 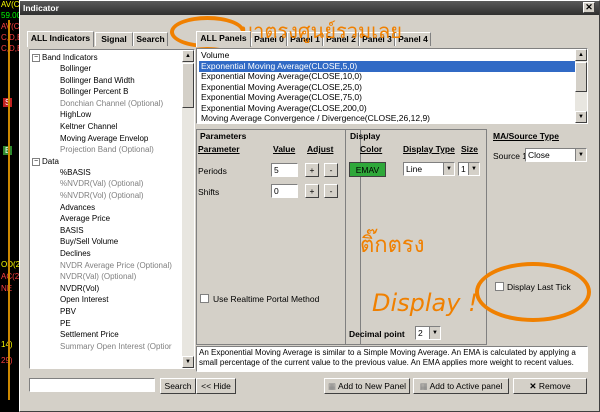 I want to click on display-type-value: Line, so click(x=414, y=169).